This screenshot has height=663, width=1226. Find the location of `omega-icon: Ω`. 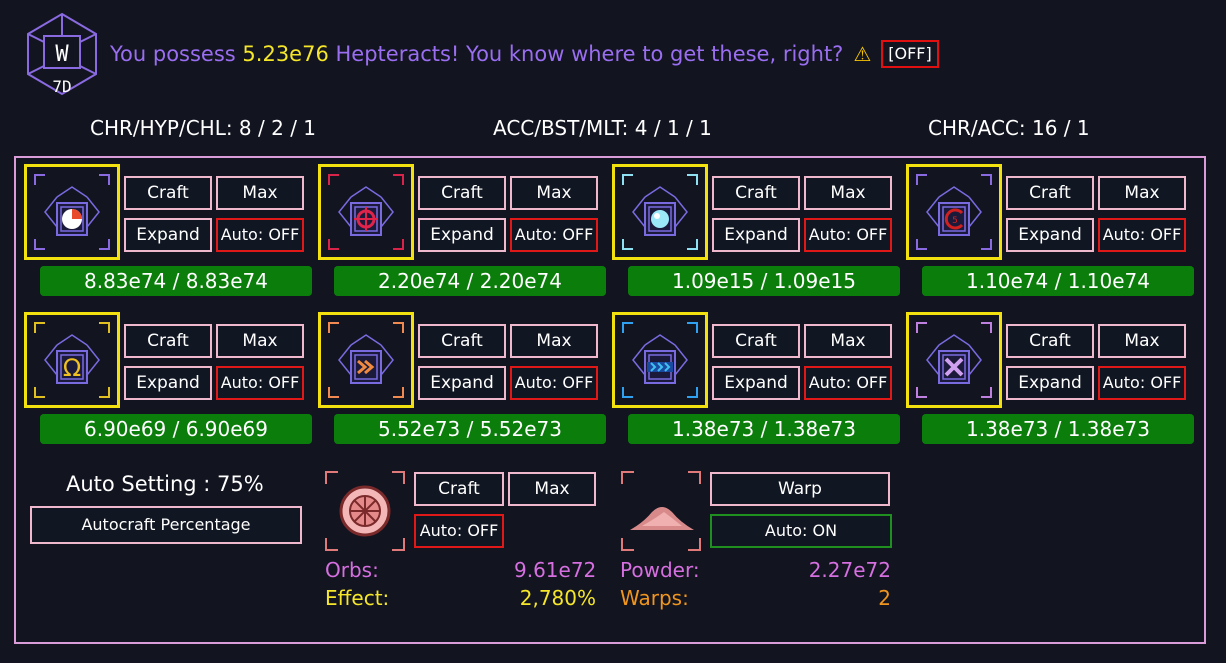

omega-icon: Ω is located at coordinates (72, 360).